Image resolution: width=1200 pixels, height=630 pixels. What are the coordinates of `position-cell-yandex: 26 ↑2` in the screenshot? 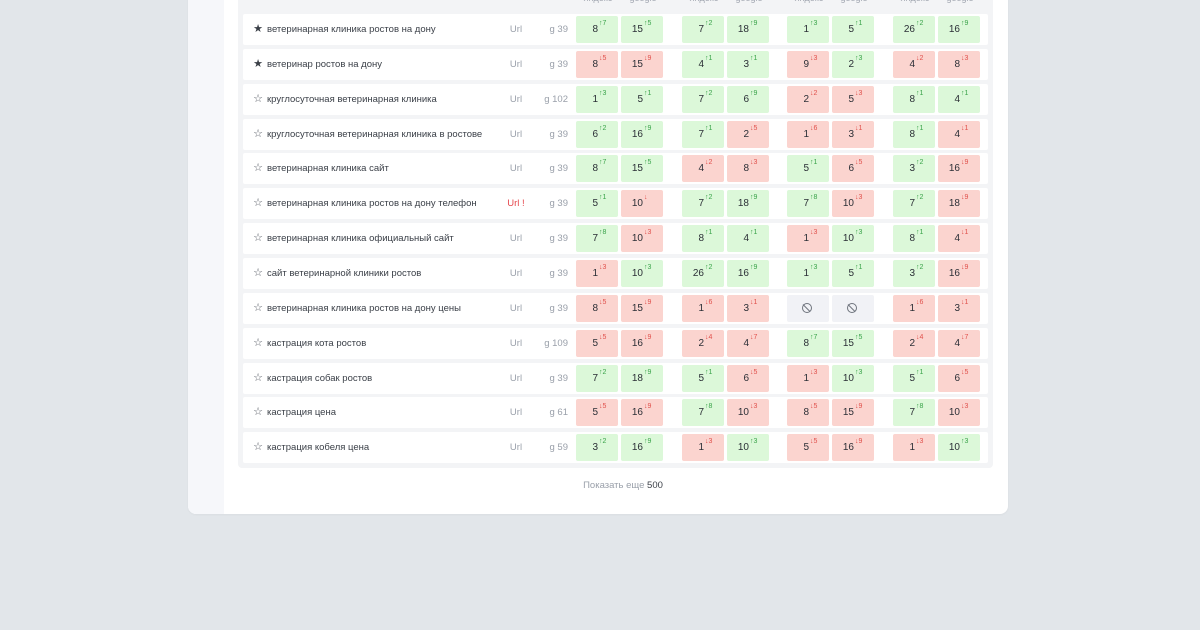 It's located at (914, 29).